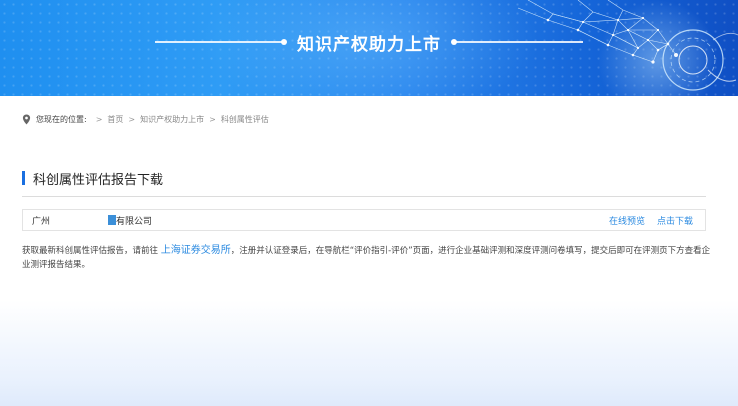 This screenshot has width=738, height=406. What do you see at coordinates (115, 119) in the screenshot?
I see `breadcrumb-home: 首页` at bounding box center [115, 119].